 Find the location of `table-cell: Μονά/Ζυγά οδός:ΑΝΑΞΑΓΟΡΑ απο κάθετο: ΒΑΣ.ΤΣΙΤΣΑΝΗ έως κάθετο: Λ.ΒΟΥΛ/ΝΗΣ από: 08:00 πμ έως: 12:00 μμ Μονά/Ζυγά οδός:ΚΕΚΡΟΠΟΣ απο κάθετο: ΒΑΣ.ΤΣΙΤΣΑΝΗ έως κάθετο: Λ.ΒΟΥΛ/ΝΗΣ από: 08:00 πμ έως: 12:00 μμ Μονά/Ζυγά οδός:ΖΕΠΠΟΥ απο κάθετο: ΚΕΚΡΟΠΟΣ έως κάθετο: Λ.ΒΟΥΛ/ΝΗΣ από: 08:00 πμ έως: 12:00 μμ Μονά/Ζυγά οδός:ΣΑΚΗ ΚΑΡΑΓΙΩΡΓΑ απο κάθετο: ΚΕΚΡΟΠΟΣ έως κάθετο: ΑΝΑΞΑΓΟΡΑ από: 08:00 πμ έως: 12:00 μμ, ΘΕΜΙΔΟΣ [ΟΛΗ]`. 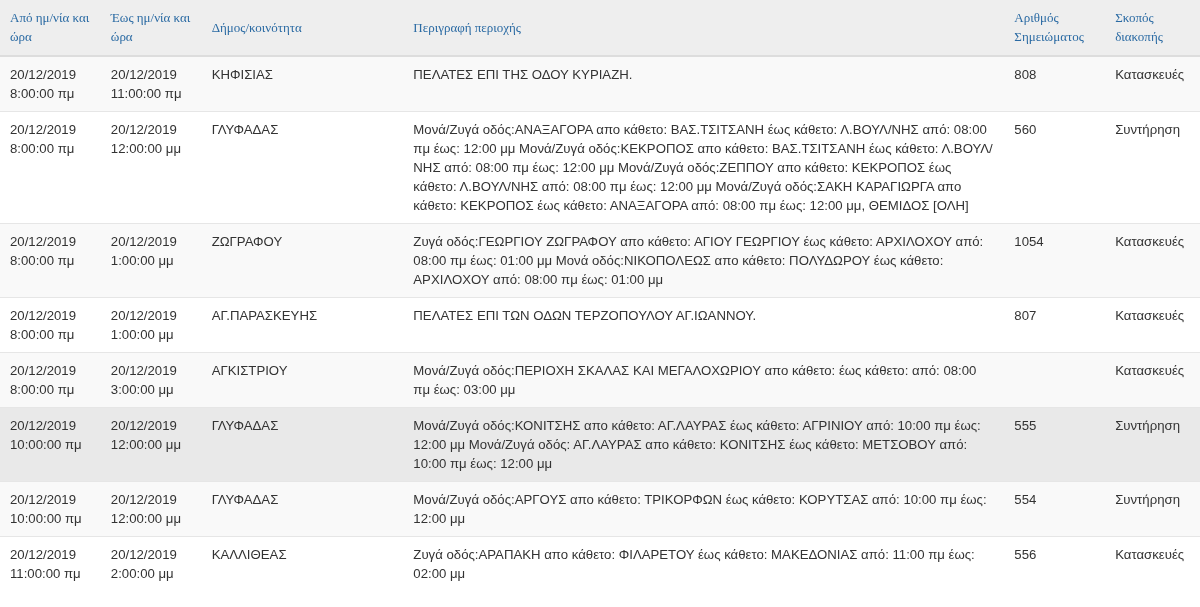

table-cell: Μονά/Ζυγά οδός:ΑΝΑΞΑΓΟΡΑ απο κάθετο: ΒΑΣ.ΤΣΙΤΣΑΝΗ έως κάθετο: Λ.ΒΟΥΛ/ΝΗΣ από: 08:00 πμ έως: 12:00 μμ Μονά/Ζυγά οδός:ΚΕΚΡΟΠΟΣ απο κάθετο: ΒΑΣ.ΤΣΙΤΣΑΝΗ έως κάθετο: Λ.ΒΟΥΛ/ΝΗΣ από: 08:00 πμ έως: 12:00 μμ Μονά/Ζυγά οδός:ΖΕΠΠΟΥ απο κάθετο: ΚΕΚΡΟΠΟΣ έως κάθετο: Λ.ΒΟΥΛ/ΝΗΣ από: 08:00 πμ έως: 12:00 μμ Μονά/Ζυγά οδός:ΣΑΚΗ ΚΑΡΑΓΙΩΡΓΑ απο κάθετο: ΚΕΚΡΟΠΟΣ έως κάθετο: ΑΝΑΞΑΓΟΡΑ από: 08:00 πμ έως: 12:00 μμ, ΘΕΜΙΔΟΣ [ΟΛΗ] is located at coordinates (704, 167).